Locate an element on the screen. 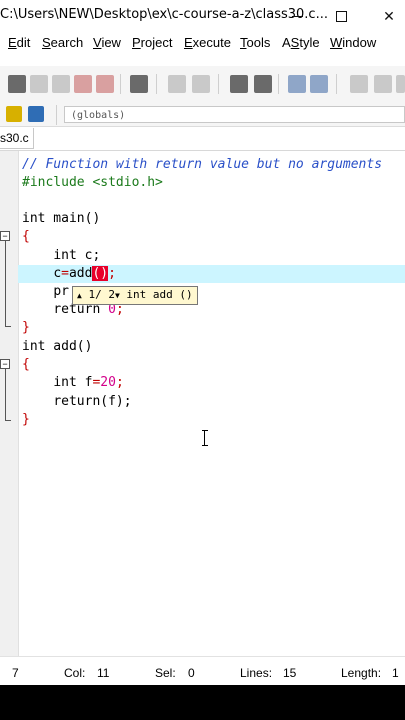  tooltip-up-icon: ▲ is located at coordinates (79, 295).